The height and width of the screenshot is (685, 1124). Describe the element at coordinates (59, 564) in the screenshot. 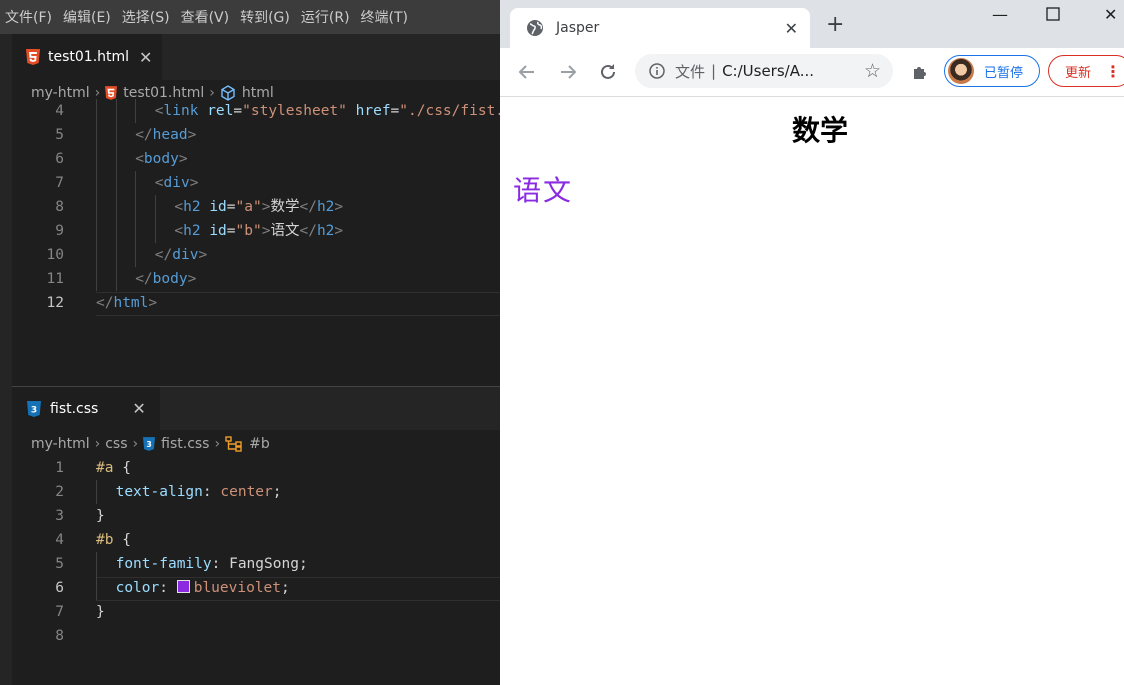

I see `line-number: 5` at that location.